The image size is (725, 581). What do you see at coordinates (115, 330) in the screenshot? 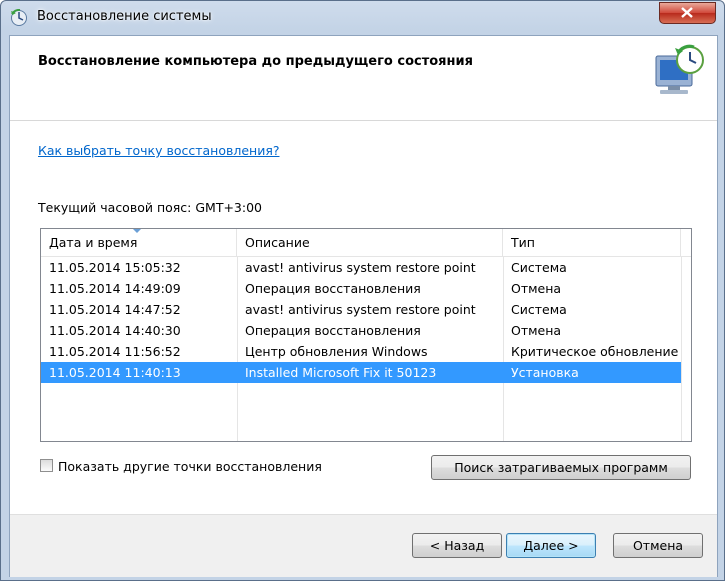
I see `row-date: 11.05.2014 14:40:30` at bounding box center [115, 330].